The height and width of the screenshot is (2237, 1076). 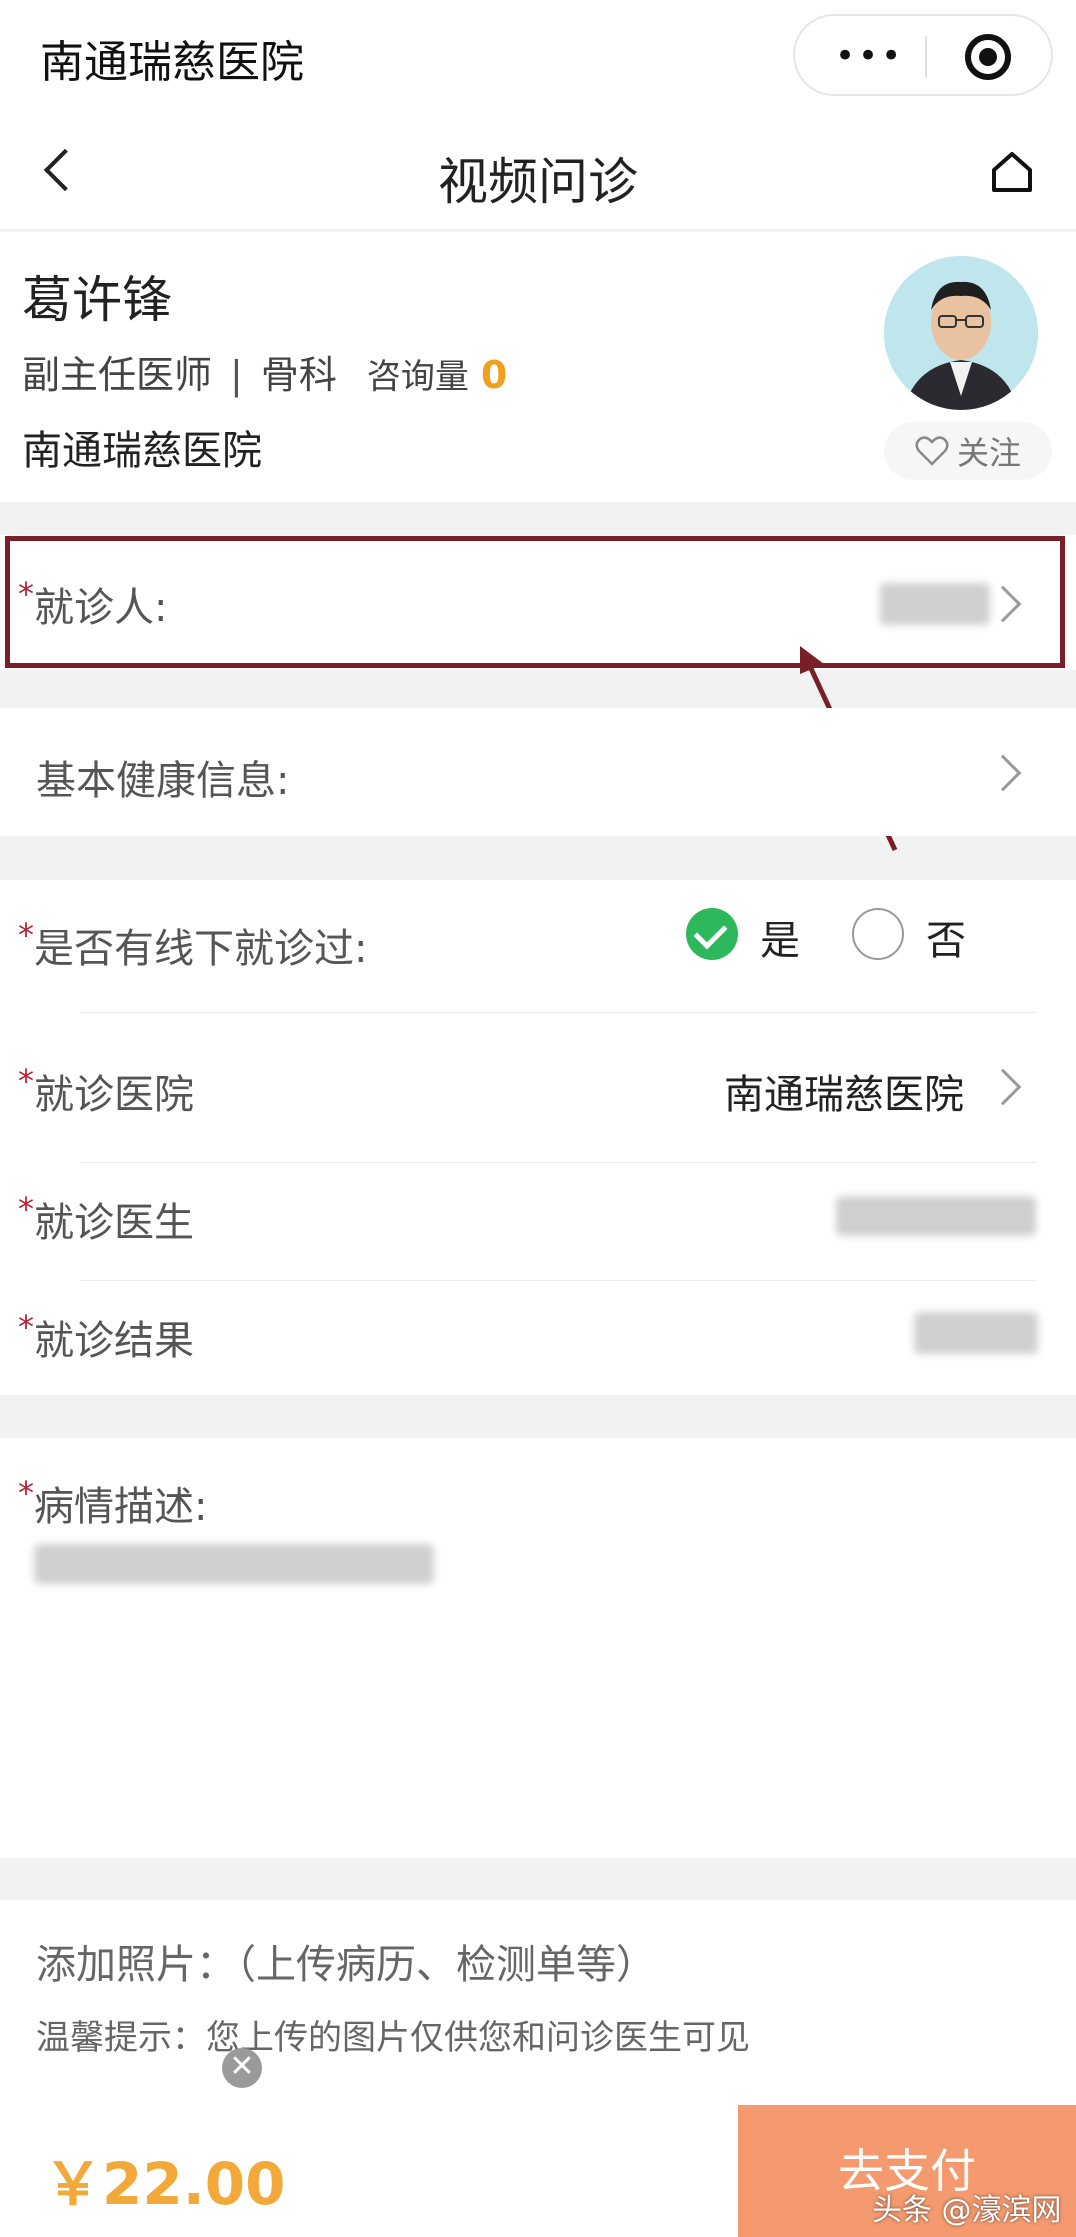 What do you see at coordinates (114, 1341) in the screenshot?
I see `visit-result-label-text: 就诊结果` at bounding box center [114, 1341].